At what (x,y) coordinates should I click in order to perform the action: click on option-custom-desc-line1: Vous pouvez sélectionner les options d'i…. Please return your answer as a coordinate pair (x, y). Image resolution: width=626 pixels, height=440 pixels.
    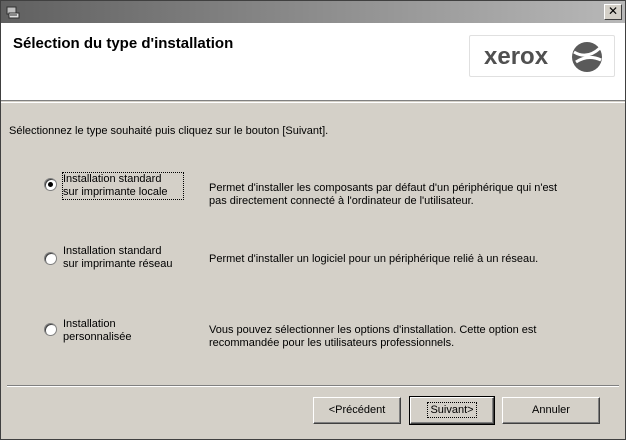
    Looking at the image, I should click on (373, 330).